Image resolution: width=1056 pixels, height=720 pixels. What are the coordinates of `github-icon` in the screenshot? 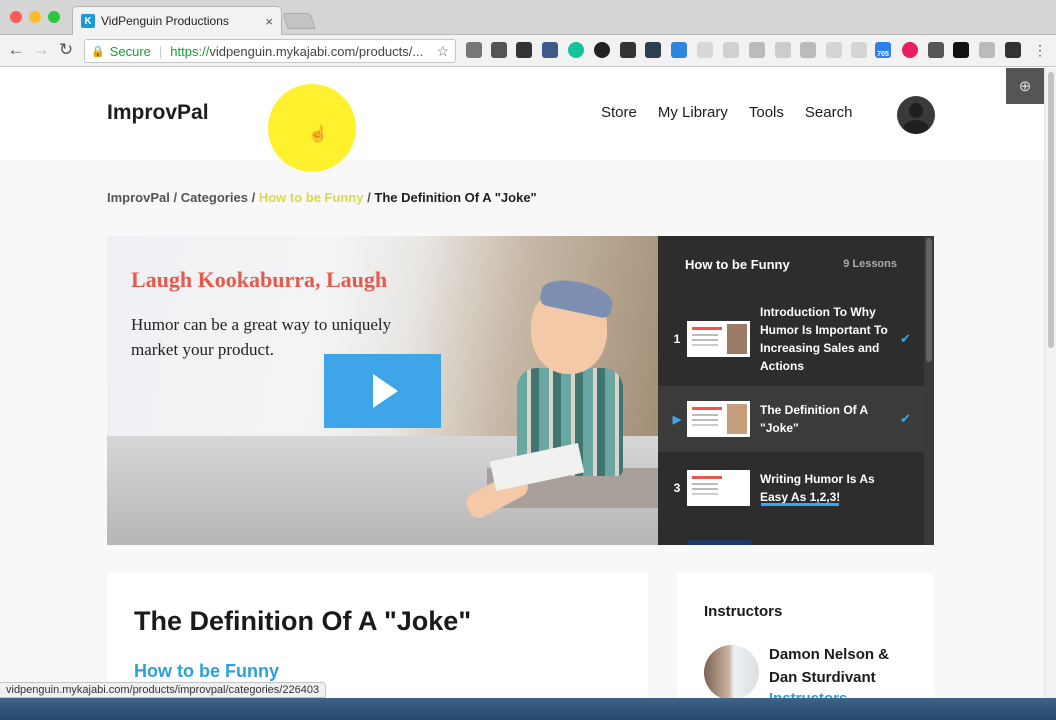 It's located at (602, 50).